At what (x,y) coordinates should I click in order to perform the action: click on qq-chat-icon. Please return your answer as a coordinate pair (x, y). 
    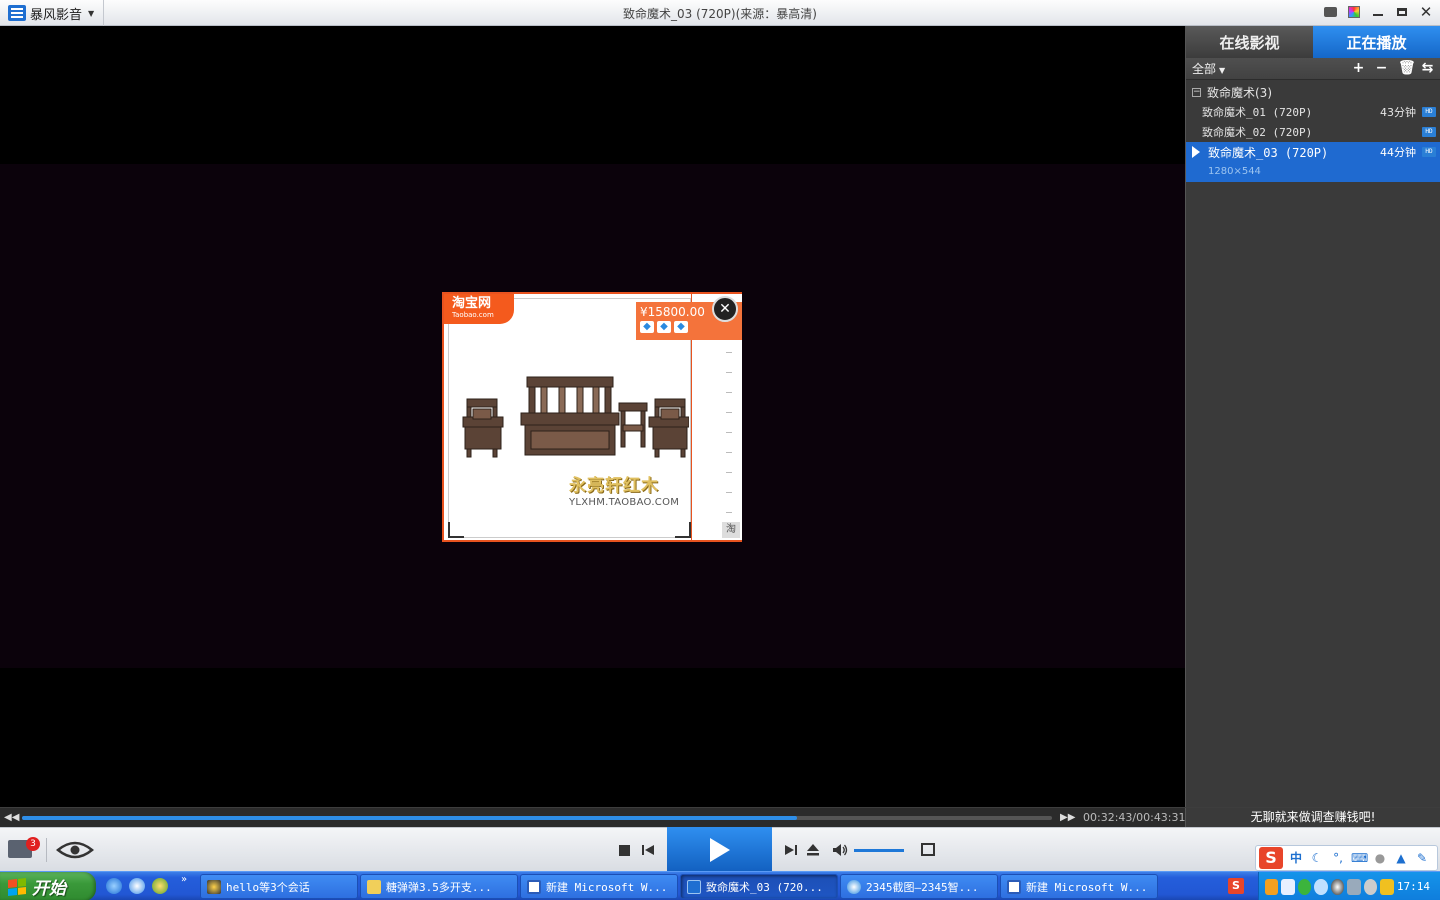
    Looking at the image, I should click on (214, 886).